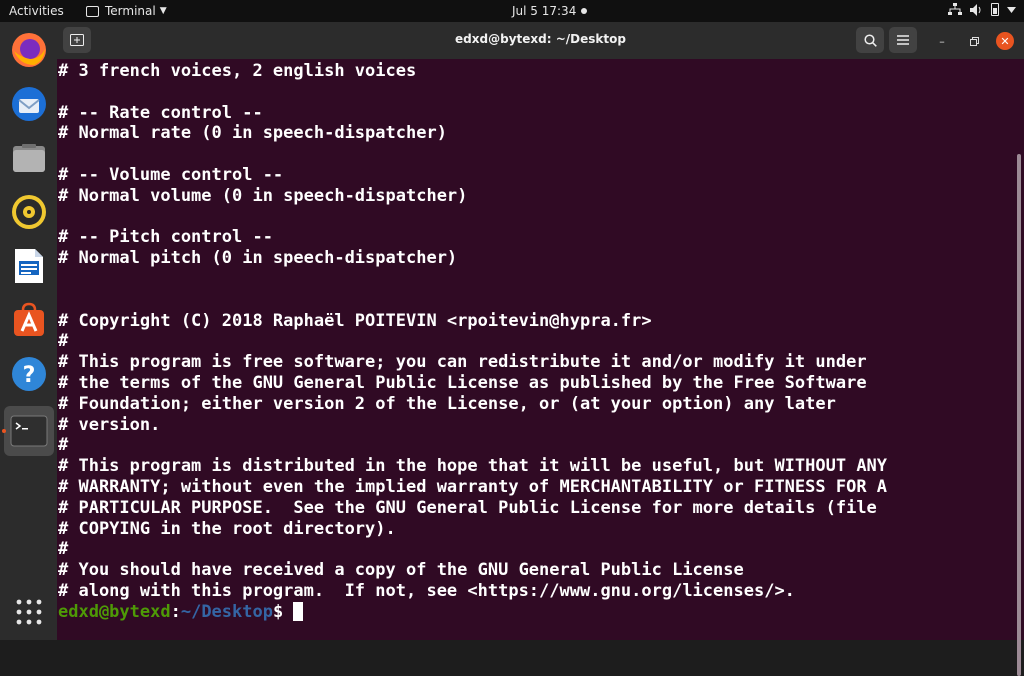  Describe the element at coordinates (544, 11) in the screenshot. I see `clock: Jul 5 17:34` at that location.